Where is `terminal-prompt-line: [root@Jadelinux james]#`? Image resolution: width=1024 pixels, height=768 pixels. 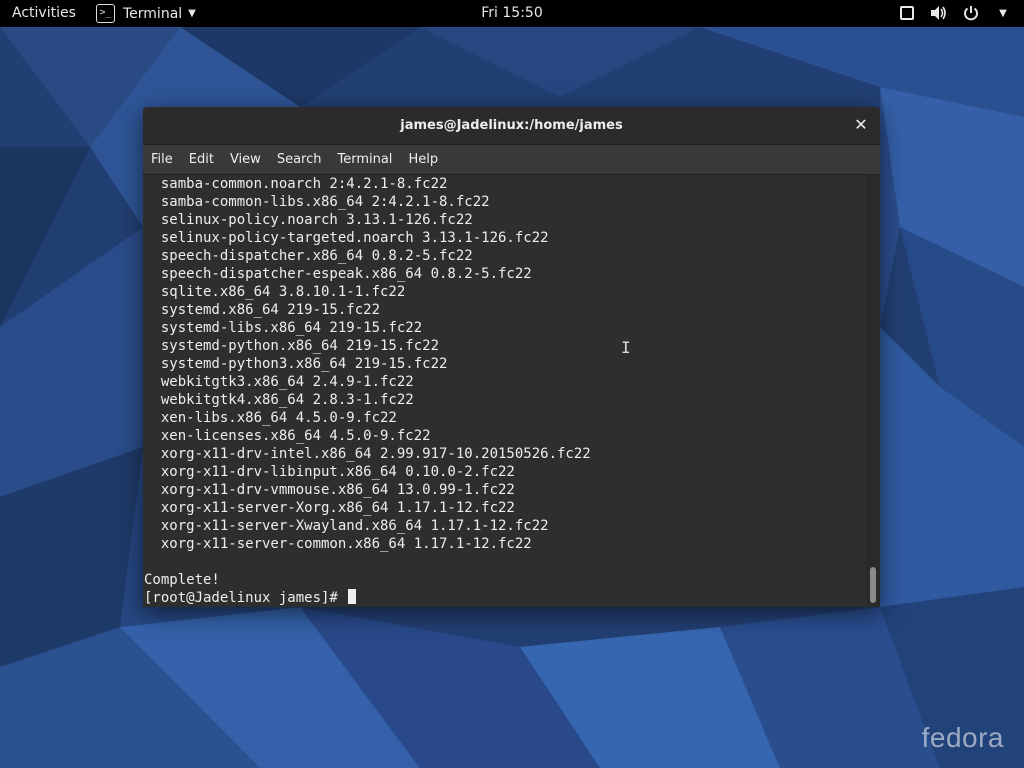 terminal-prompt-line: [root@Jadelinux james]# is located at coordinates (250, 598).